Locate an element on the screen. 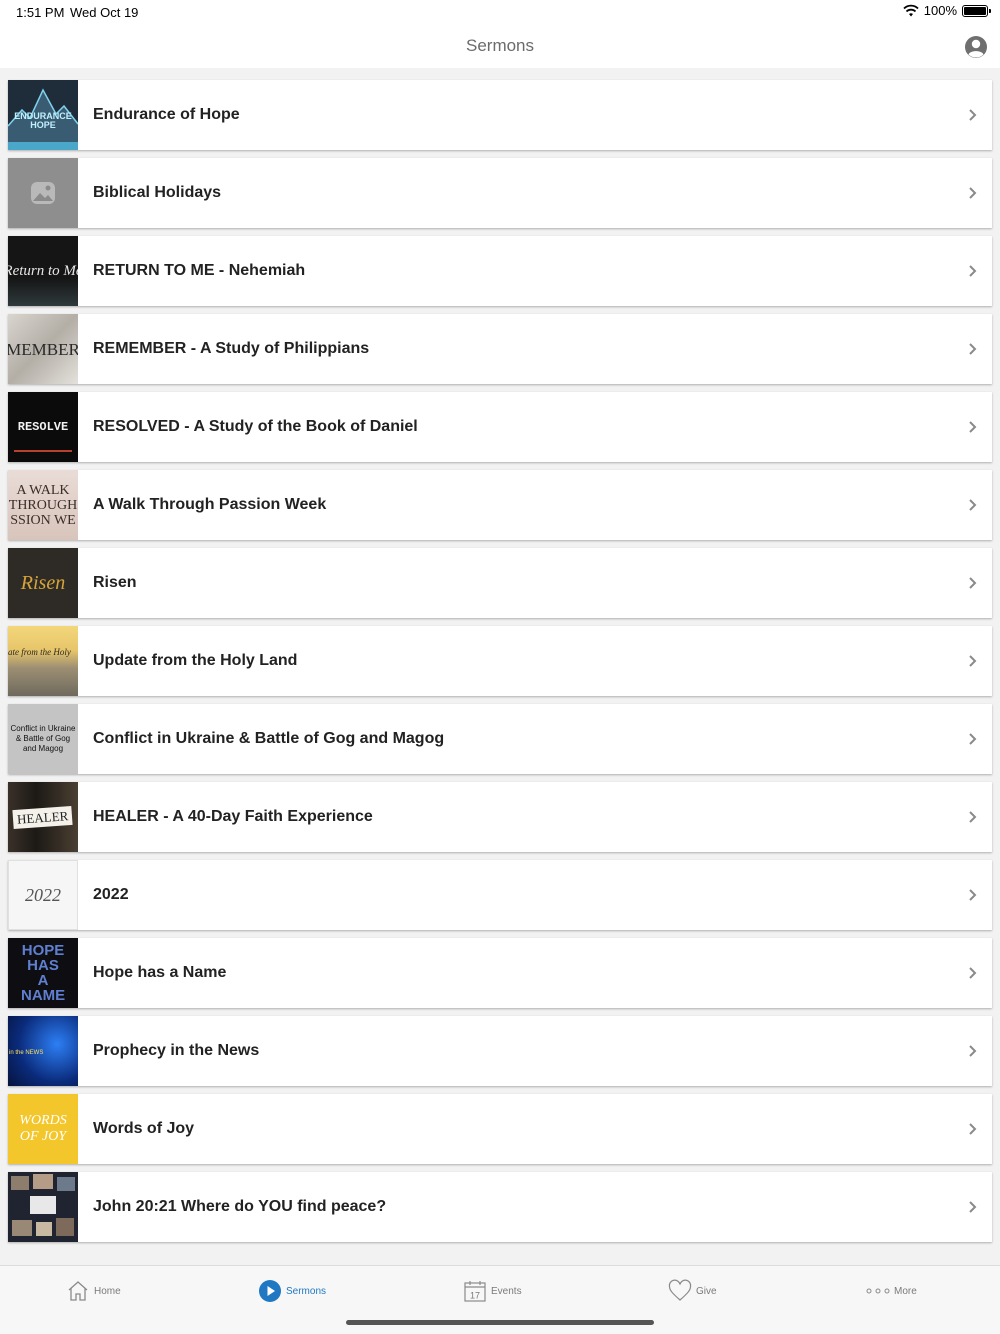 Image resolution: width=1000 pixels, height=1334 pixels. status-bar: 1:51 PM Wed Oct 19 100% is located at coordinates (500, 12).